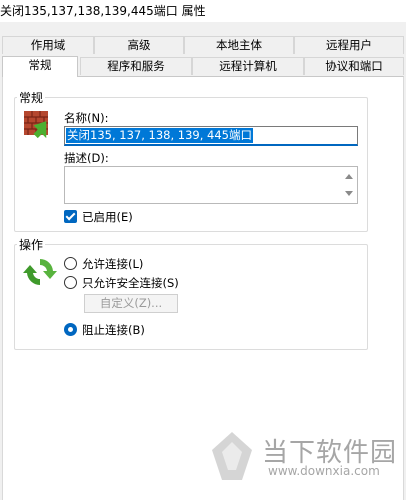 Image resolution: width=406 pixels, height=500 pixels. I want to click on watermark-logo-icon, so click(232, 456).